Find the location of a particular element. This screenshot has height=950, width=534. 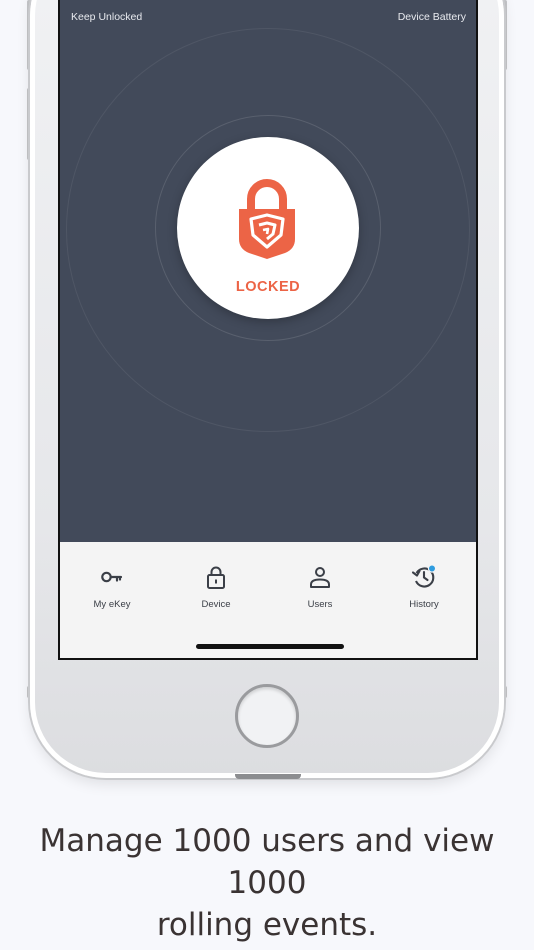

tab-users: Users is located at coordinates (320, 594).